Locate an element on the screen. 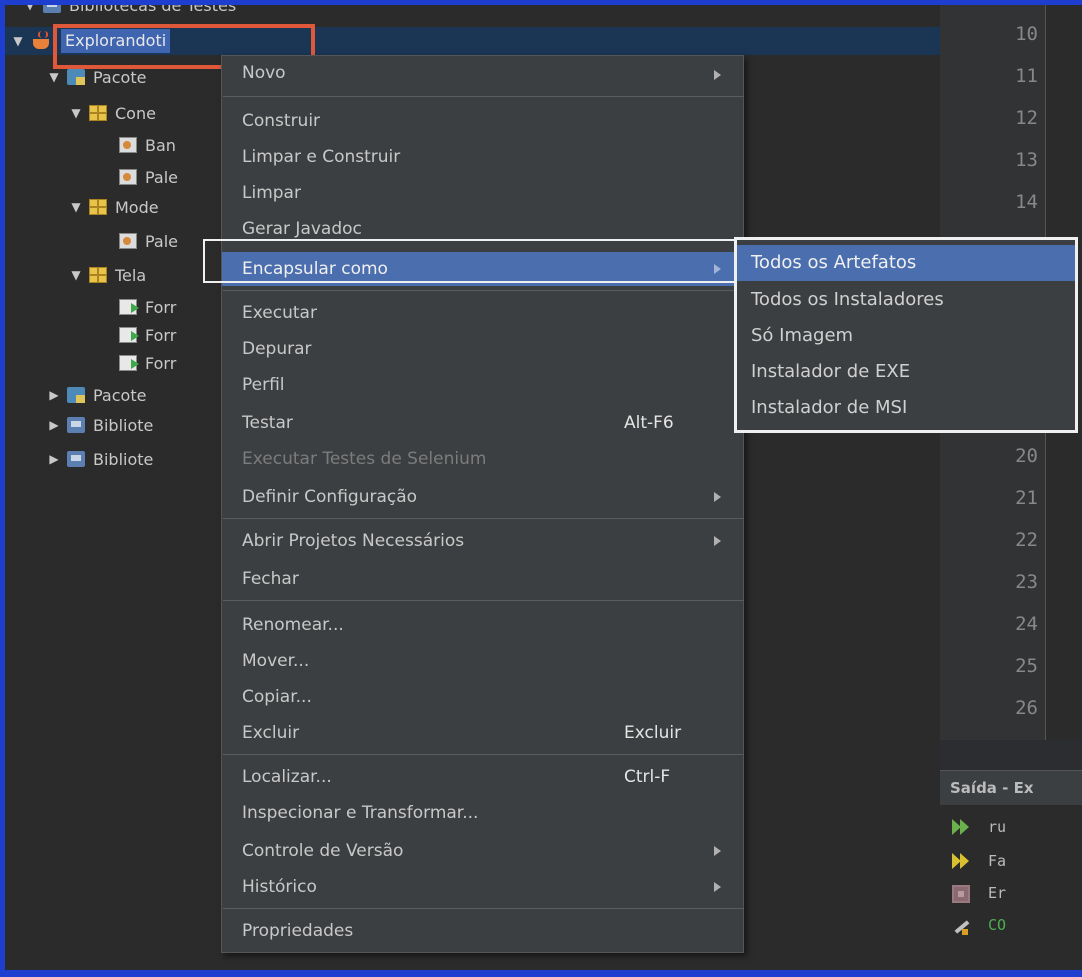  tree-row: ▼ Mode is located at coordinates (113, 207).